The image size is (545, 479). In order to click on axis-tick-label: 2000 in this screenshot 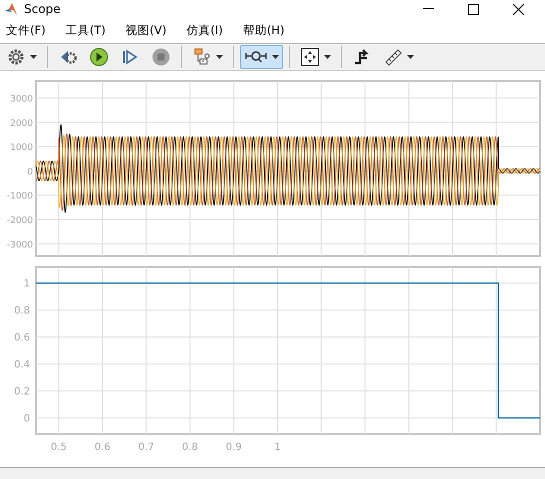, I will do `click(21, 124)`.